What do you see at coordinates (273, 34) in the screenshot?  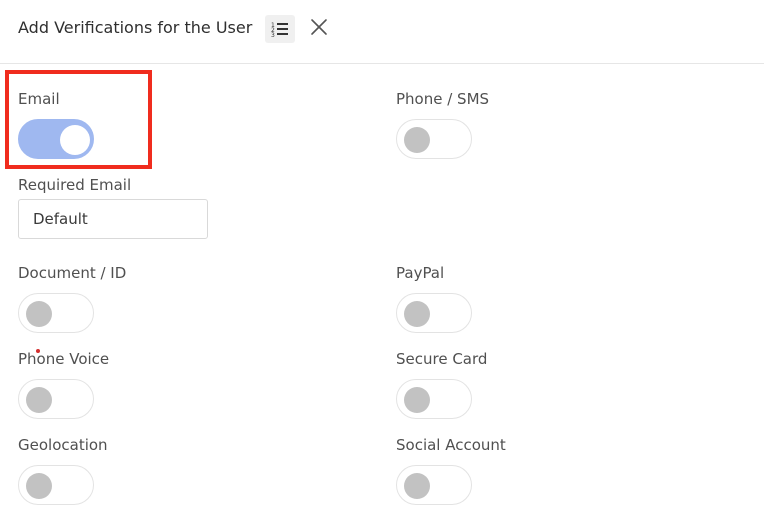 I see `svg-text: 3` at bounding box center [273, 34].